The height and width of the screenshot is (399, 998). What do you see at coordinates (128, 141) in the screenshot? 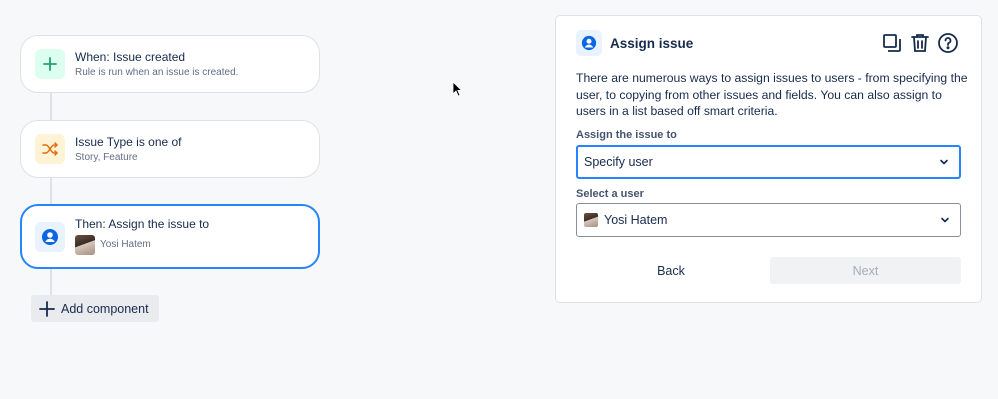
I see `condition-title: Issue Type is one of` at bounding box center [128, 141].